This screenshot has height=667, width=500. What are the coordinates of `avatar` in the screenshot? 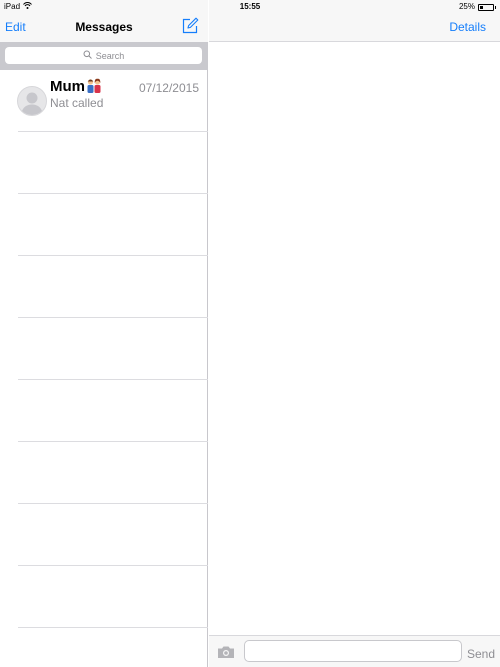 It's located at (32, 101).